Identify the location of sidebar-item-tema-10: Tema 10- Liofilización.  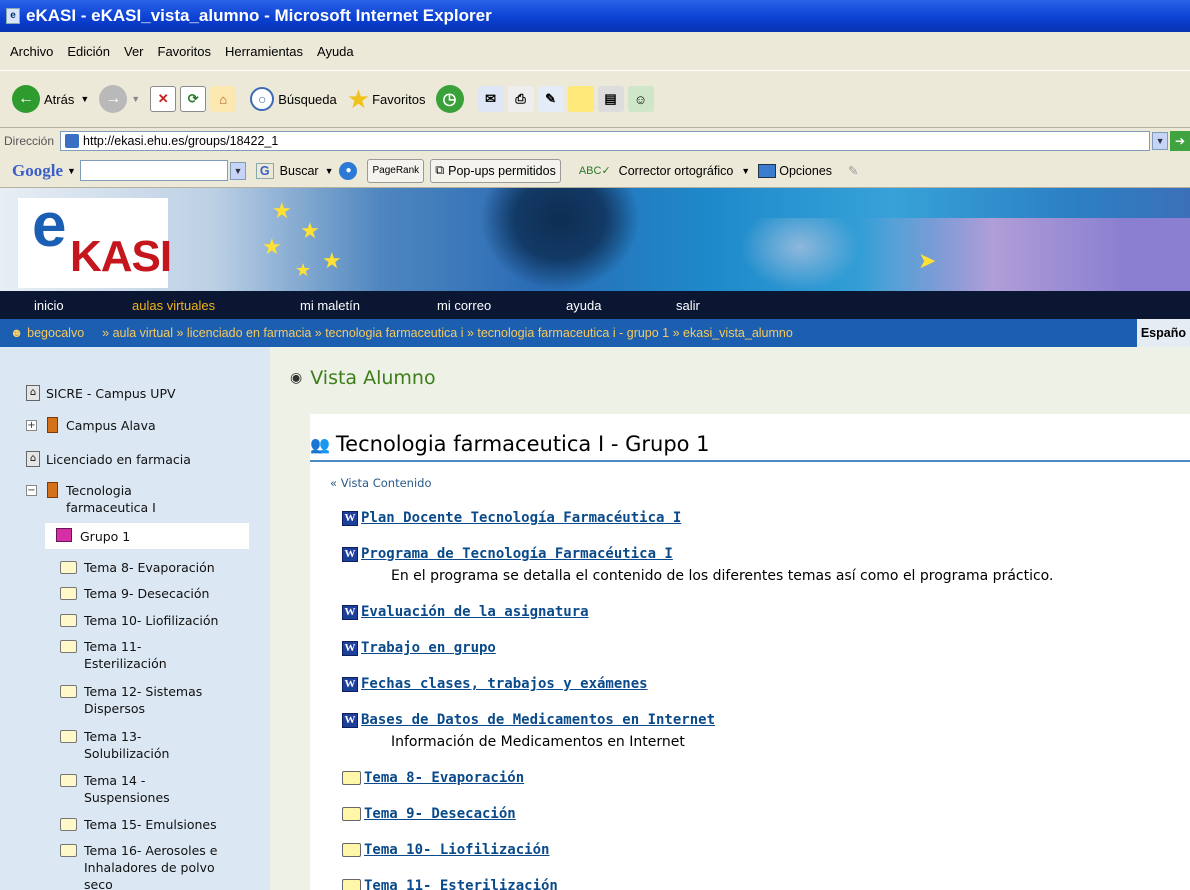
(139, 620).